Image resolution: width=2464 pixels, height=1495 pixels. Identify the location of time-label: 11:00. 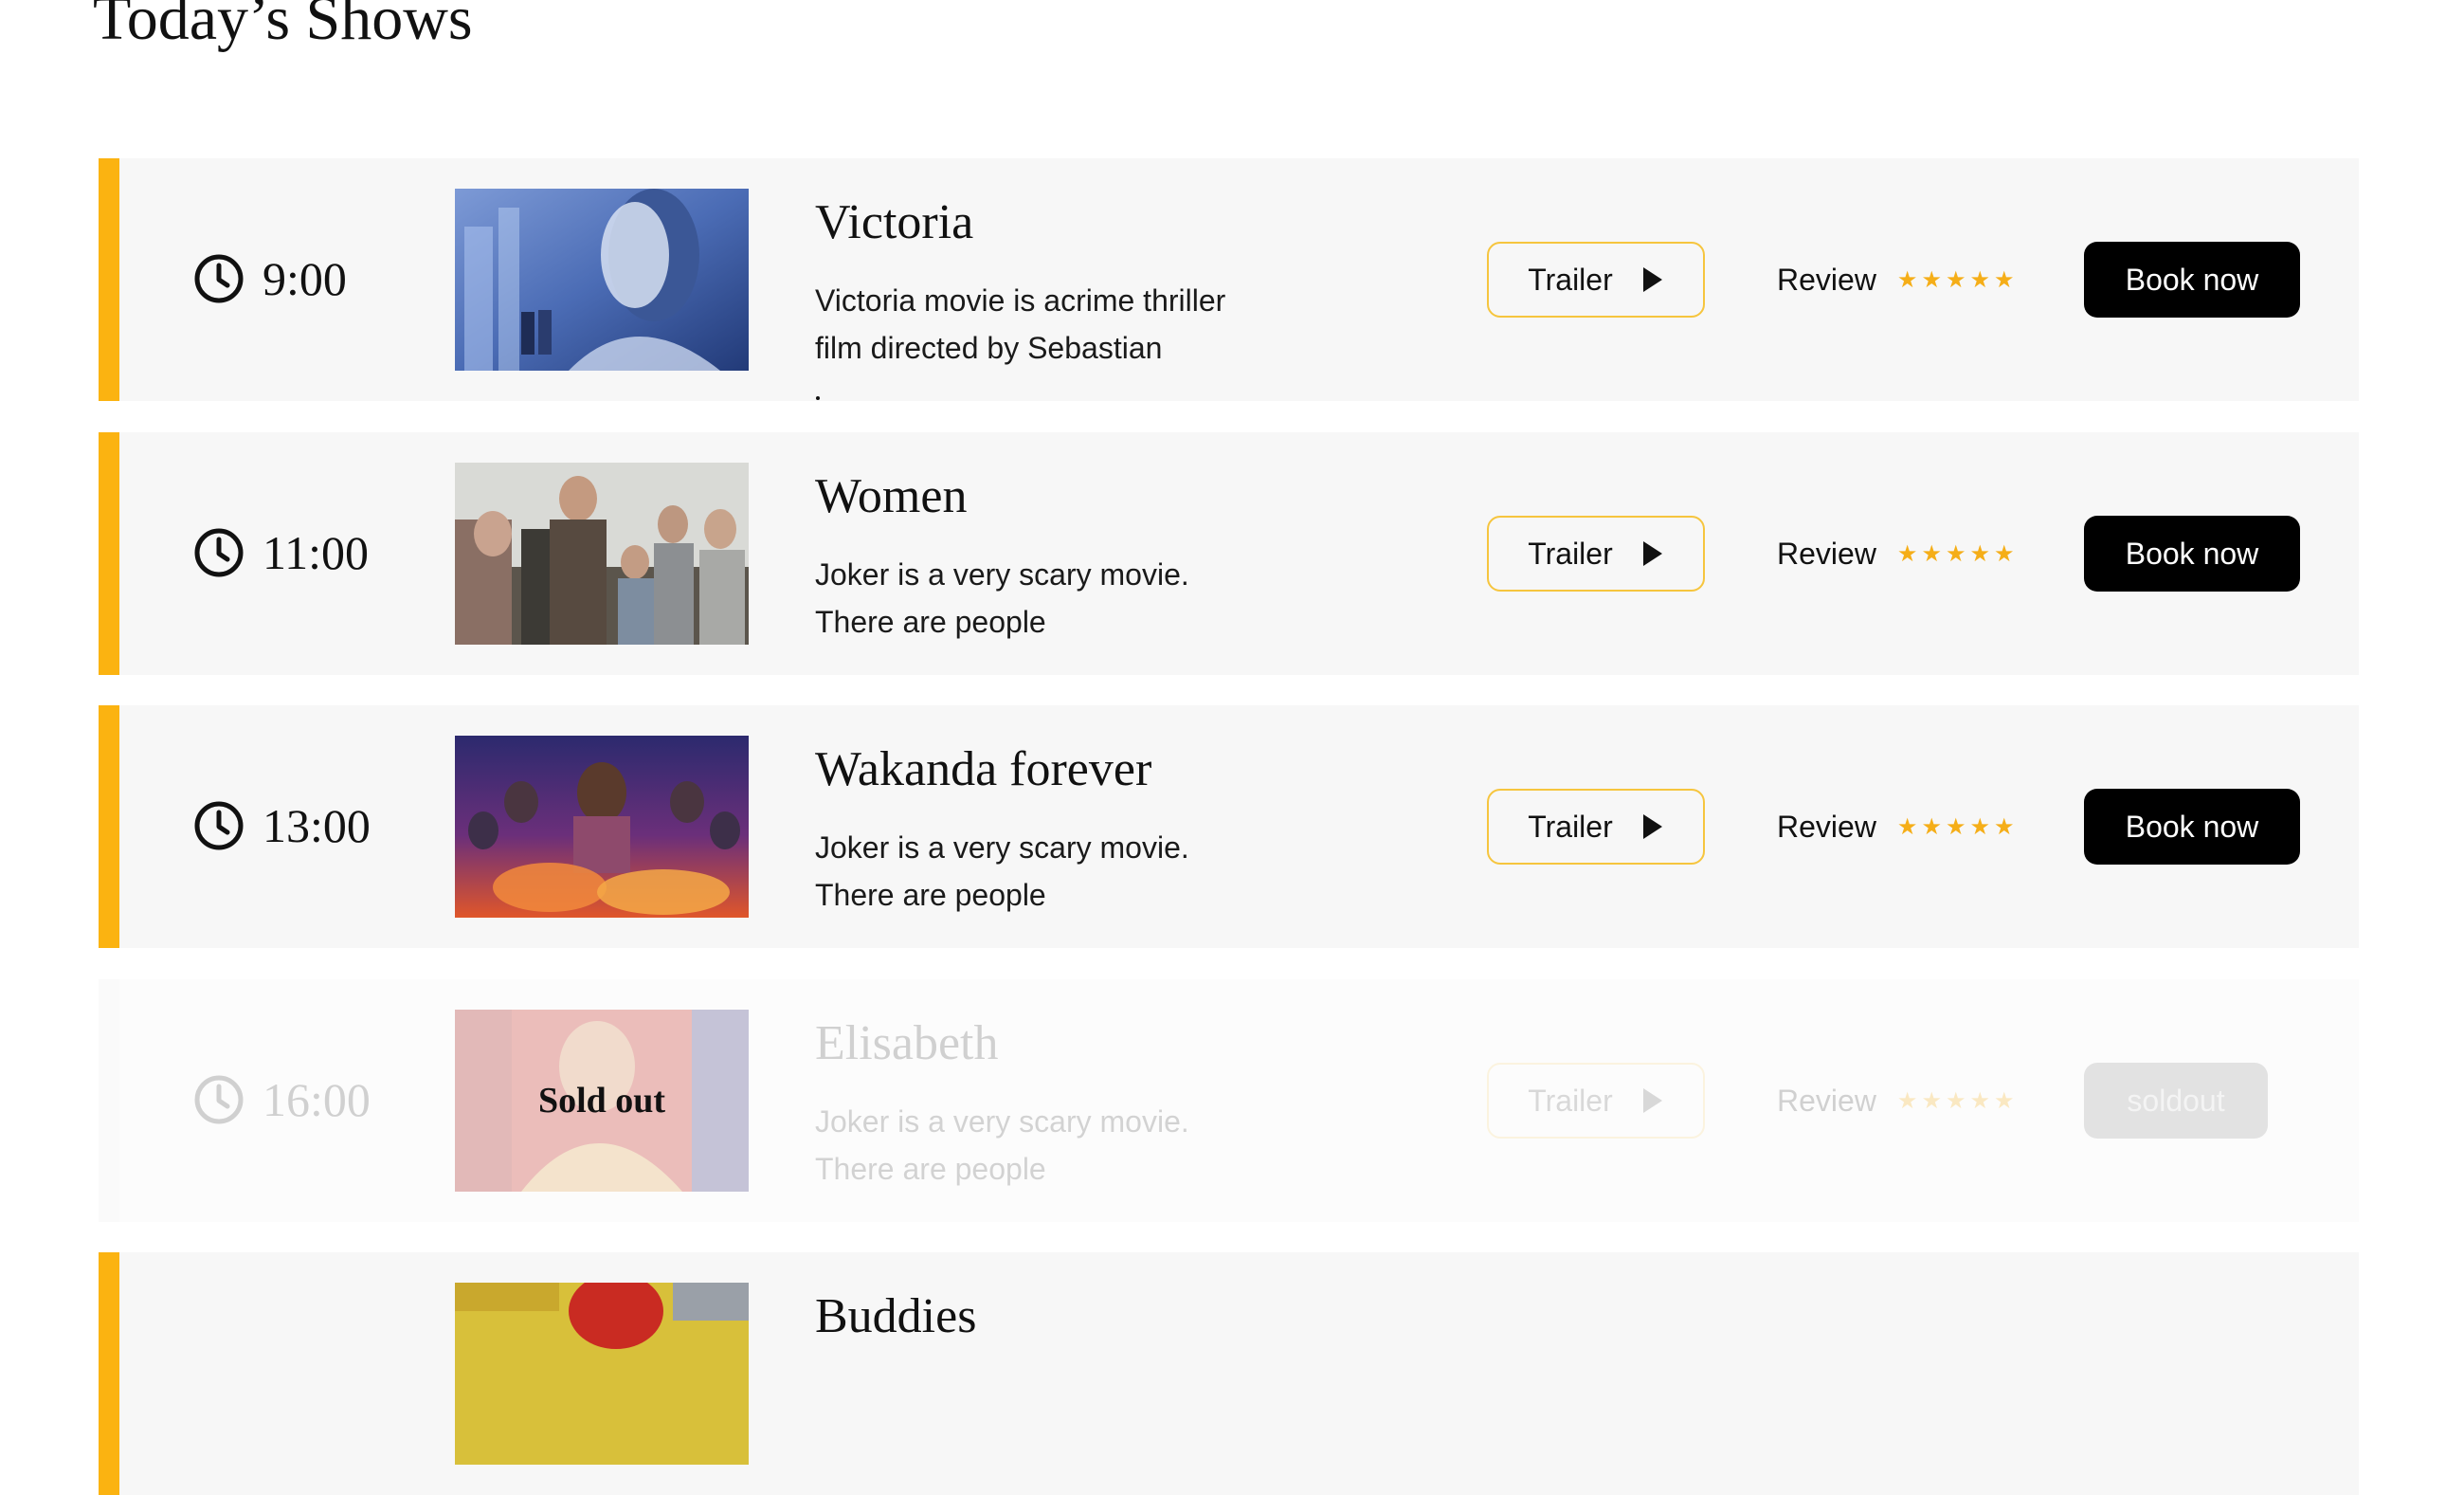
(317, 552).